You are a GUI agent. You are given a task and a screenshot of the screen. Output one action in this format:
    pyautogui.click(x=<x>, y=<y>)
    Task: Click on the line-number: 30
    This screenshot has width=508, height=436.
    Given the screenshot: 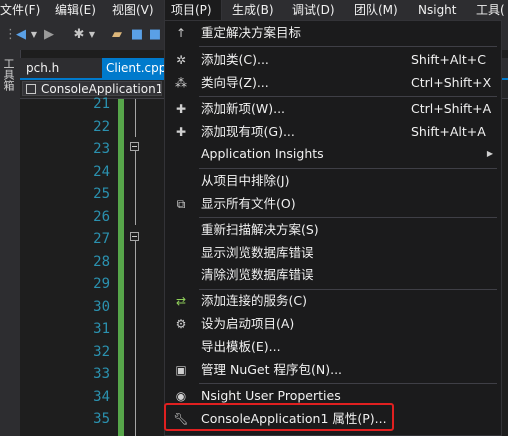 What is the action you would take?
    pyautogui.click(x=101, y=306)
    